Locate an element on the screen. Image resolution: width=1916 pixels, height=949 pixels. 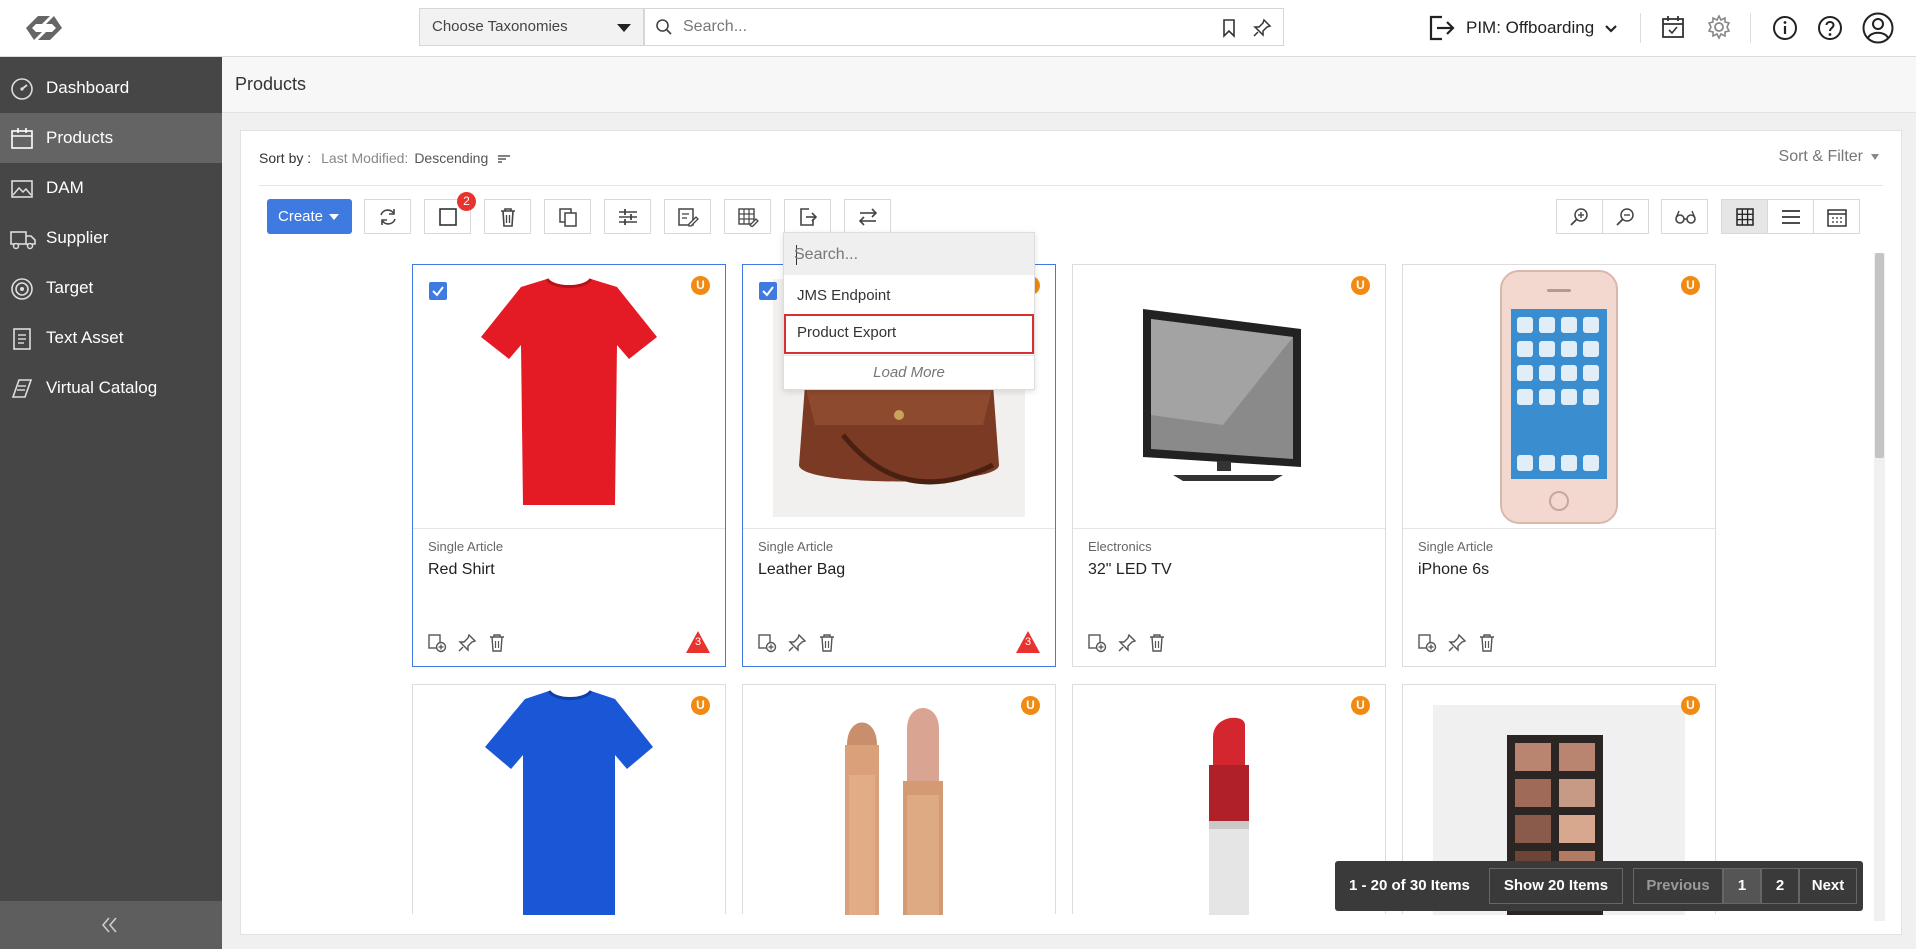
sidebar-item-dam: DAM is located at coordinates (111, 188).